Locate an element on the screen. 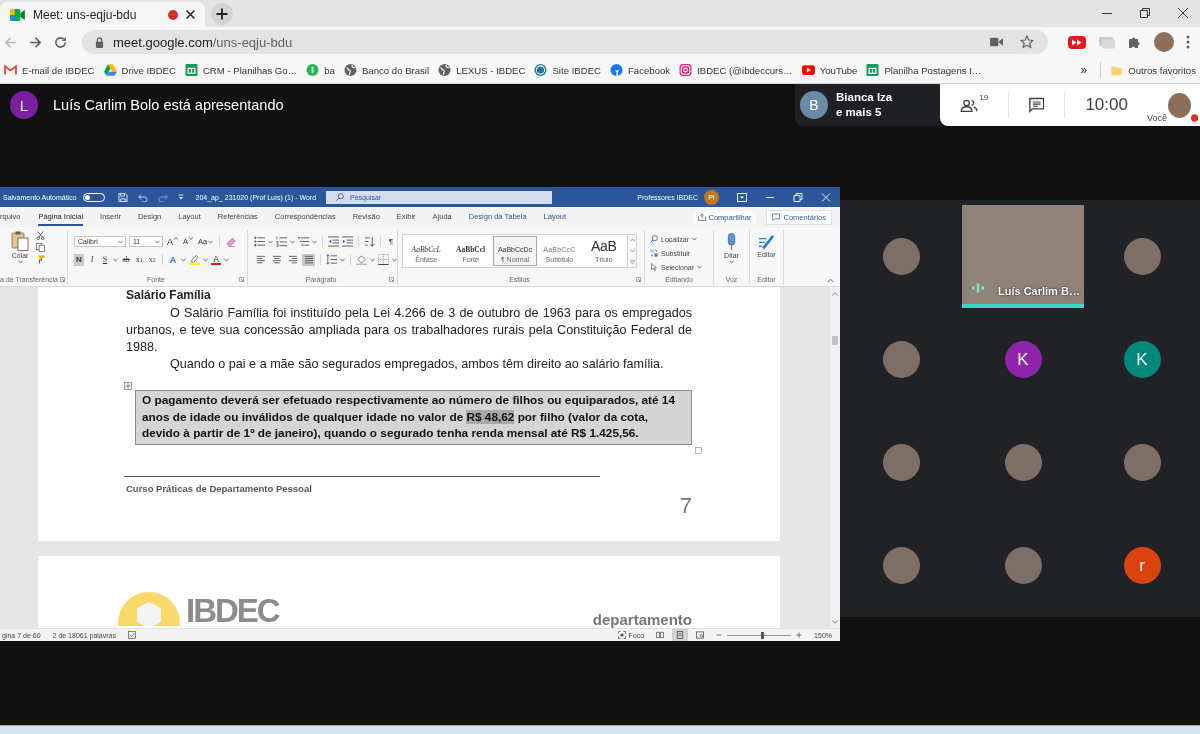  superscript-button: x$^{2}$ is located at coordinates (152, 259).